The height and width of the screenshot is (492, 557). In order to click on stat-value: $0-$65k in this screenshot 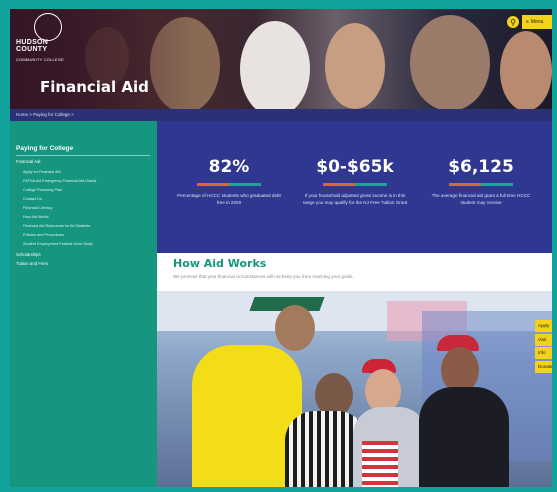, I will do `click(355, 167)`.